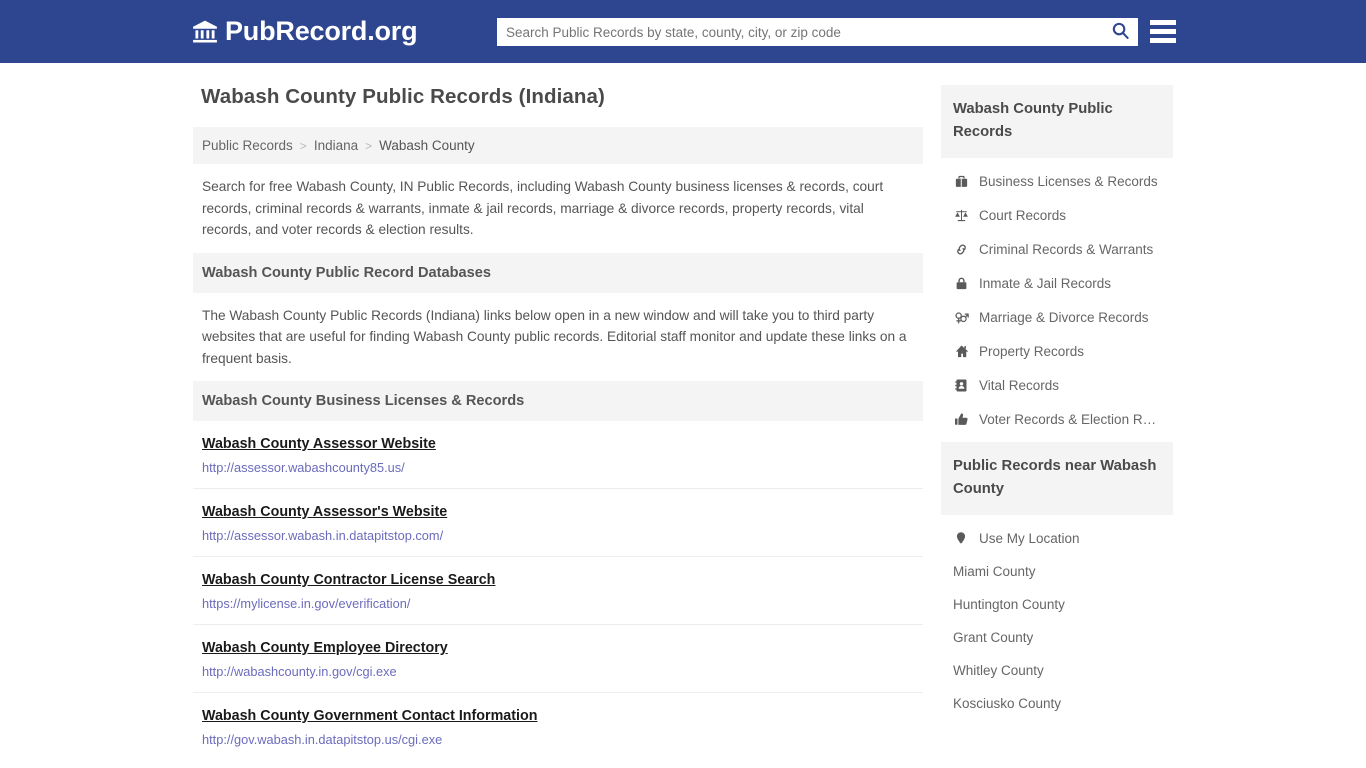 Image resolution: width=1366 pixels, height=768 pixels. I want to click on sidebar-item-criminal-records: Criminal Records & Warrants, so click(1057, 249).